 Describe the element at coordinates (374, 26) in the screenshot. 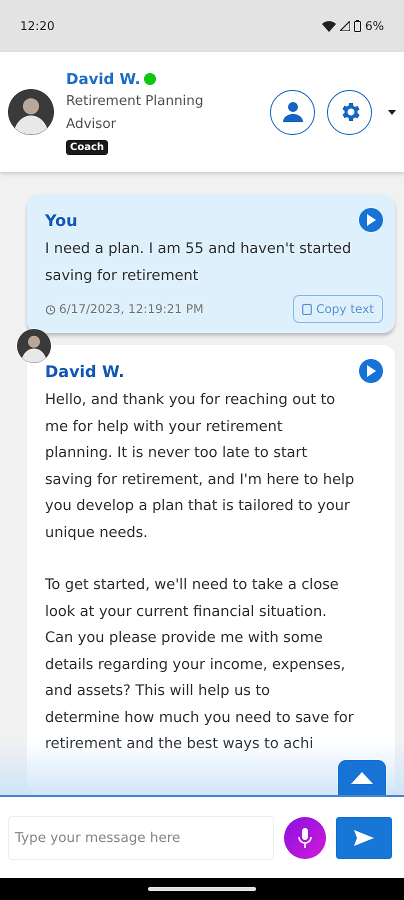

I see `battery-level: 6%` at that location.